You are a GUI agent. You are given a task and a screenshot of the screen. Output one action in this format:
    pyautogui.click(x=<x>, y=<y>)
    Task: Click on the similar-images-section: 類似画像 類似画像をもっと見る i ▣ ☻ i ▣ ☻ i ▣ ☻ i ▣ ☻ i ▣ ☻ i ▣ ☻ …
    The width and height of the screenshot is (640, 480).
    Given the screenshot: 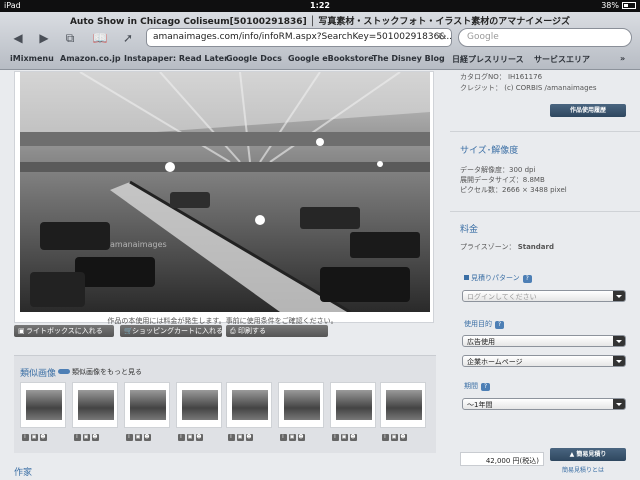 What is the action you would take?
    pyautogui.click(x=225, y=404)
    